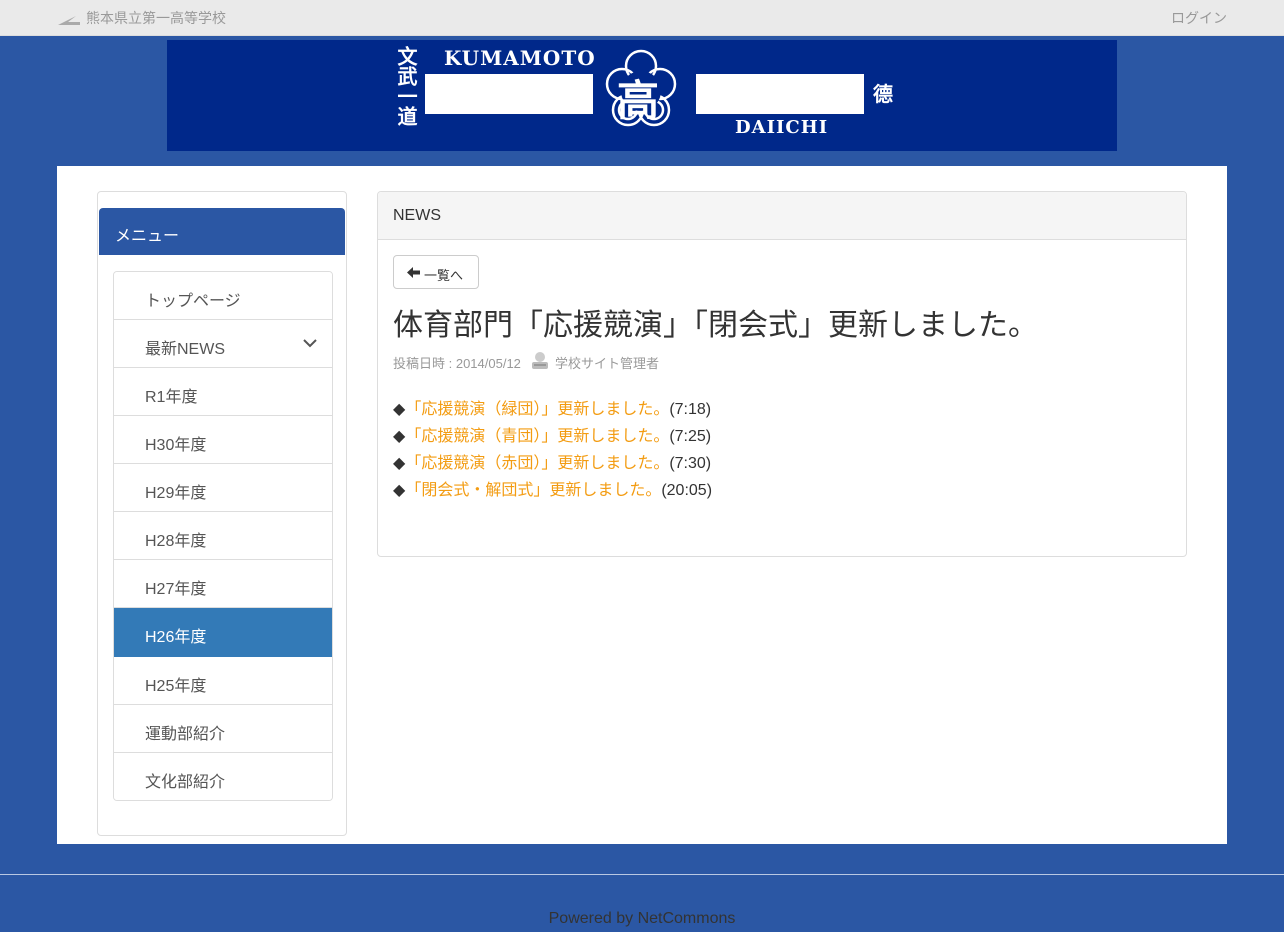  I want to click on menu-item-top: トップページ, so click(223, 296).